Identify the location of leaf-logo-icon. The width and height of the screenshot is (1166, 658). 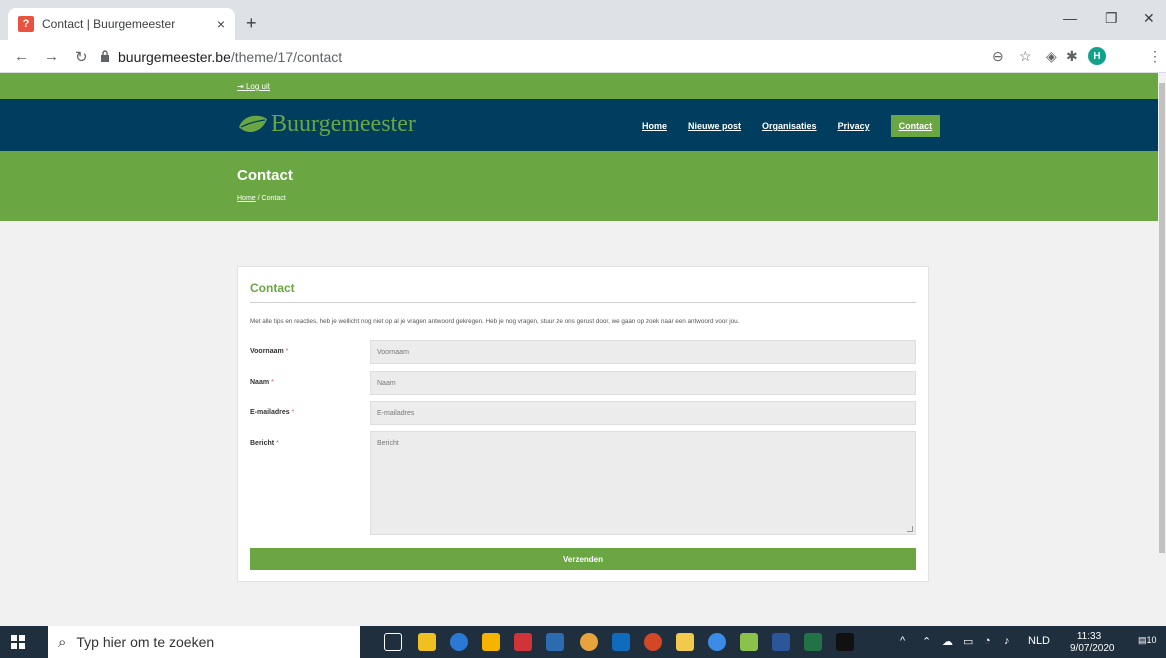
(253, 123).